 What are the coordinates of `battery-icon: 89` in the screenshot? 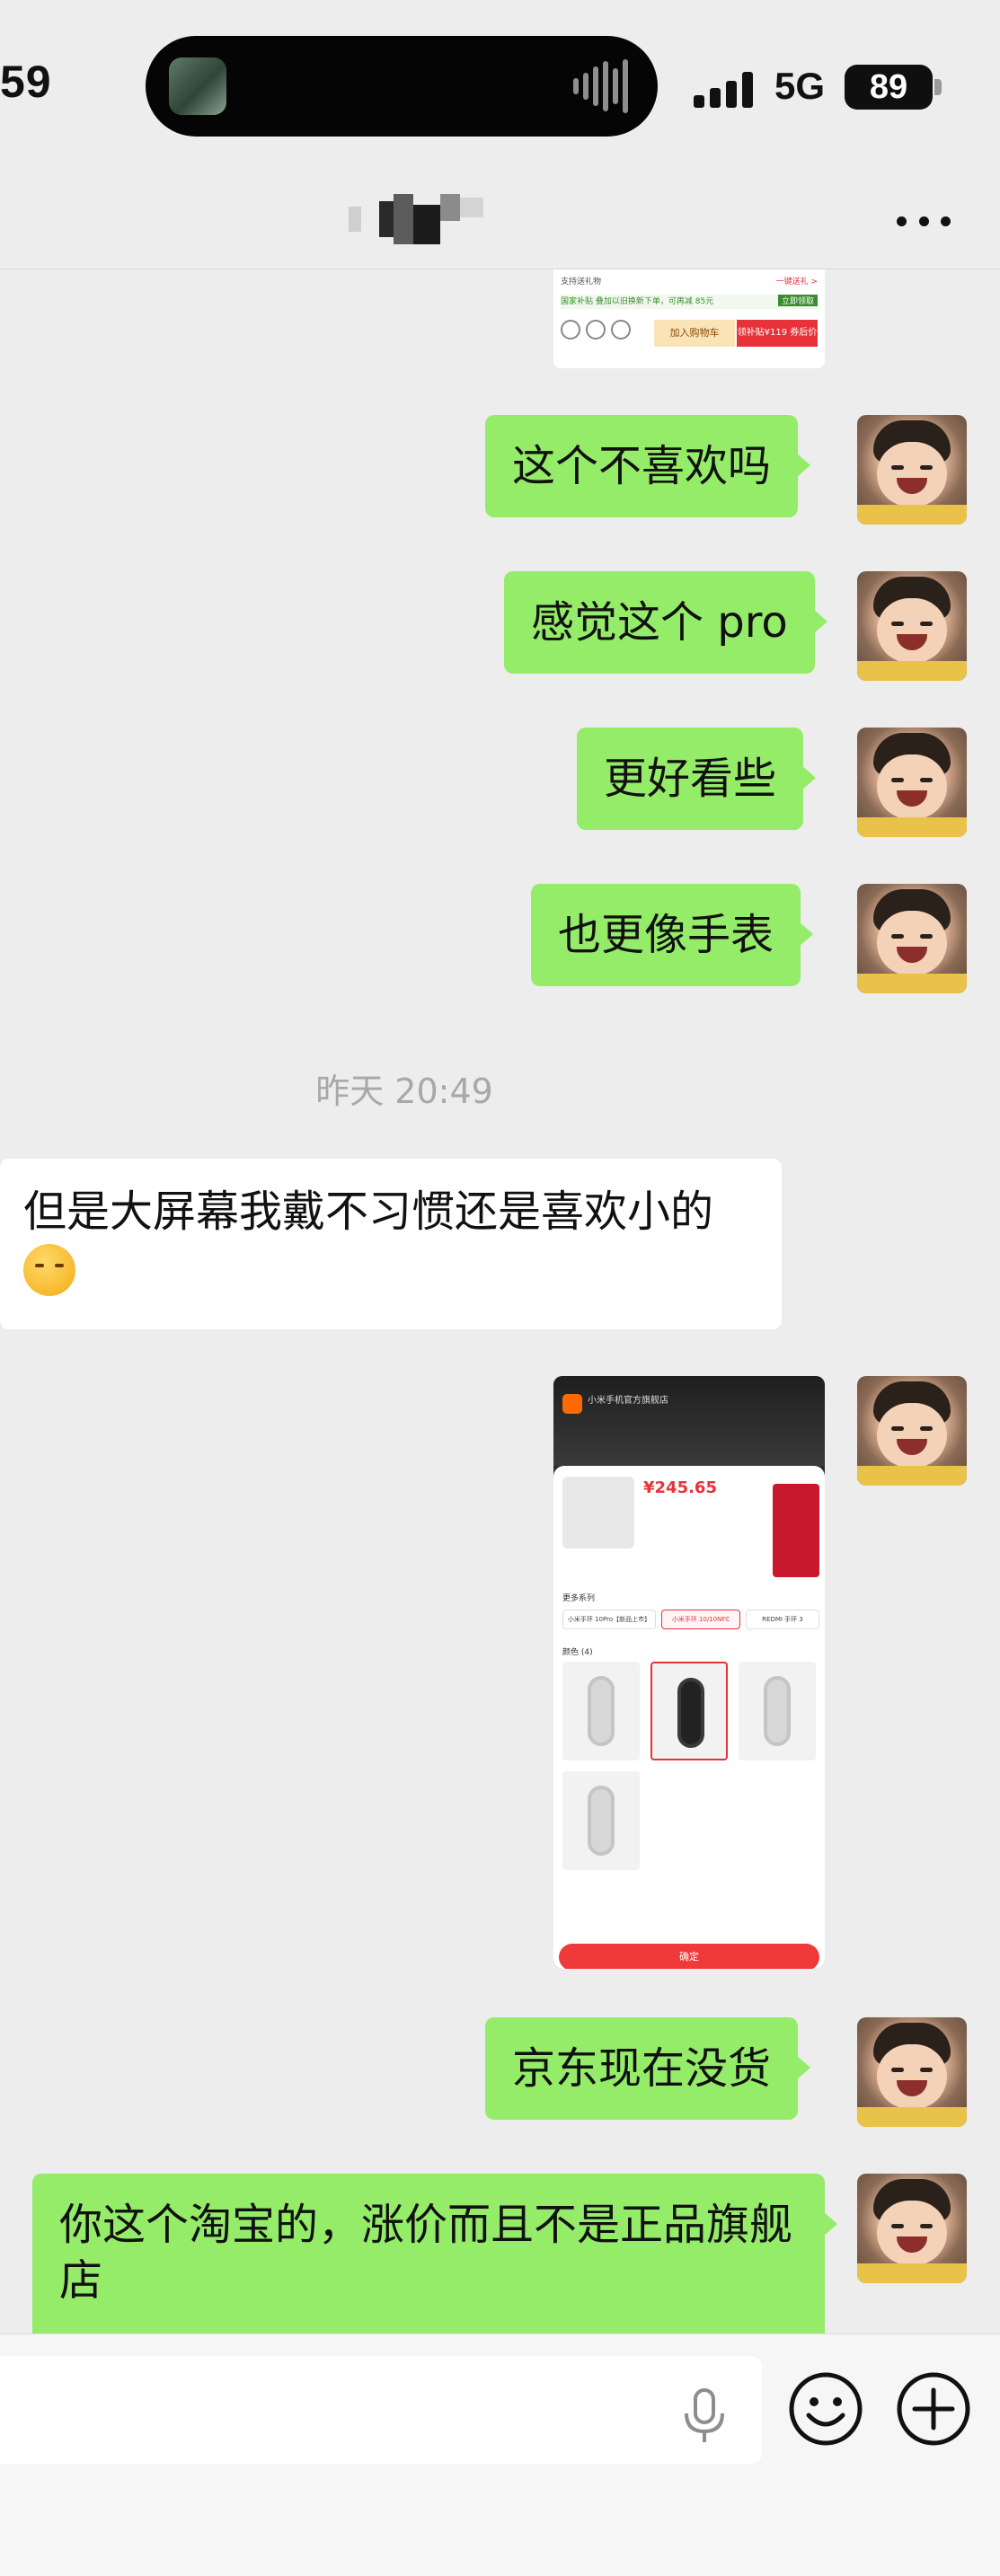 It's located at (889, 87).